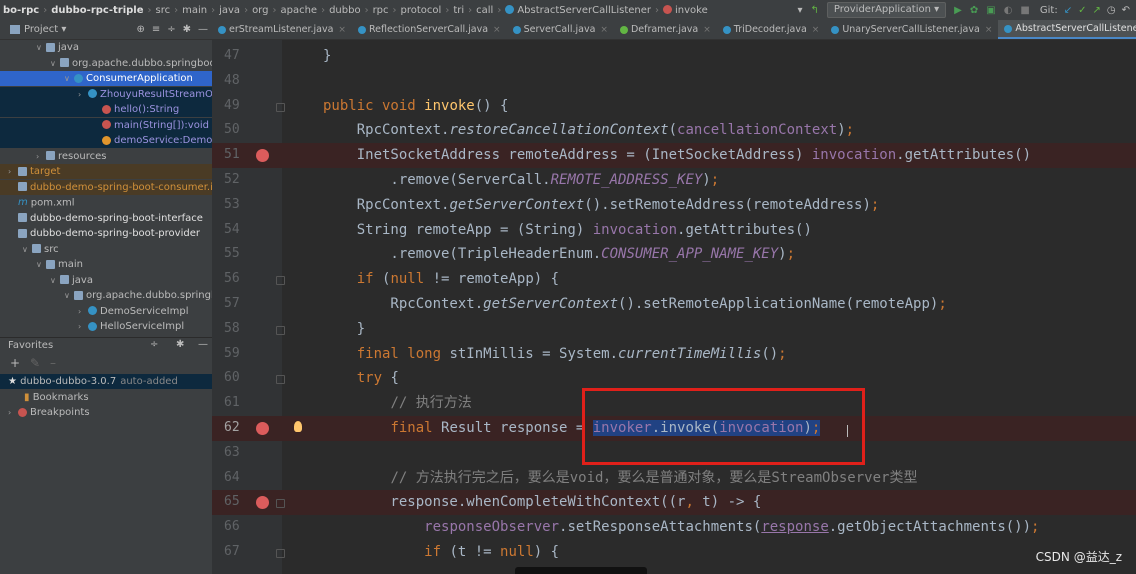  Describe the element at coordinates (106, 125) in the screenshot. I see `tree-item: main(String[]):void` at that location.